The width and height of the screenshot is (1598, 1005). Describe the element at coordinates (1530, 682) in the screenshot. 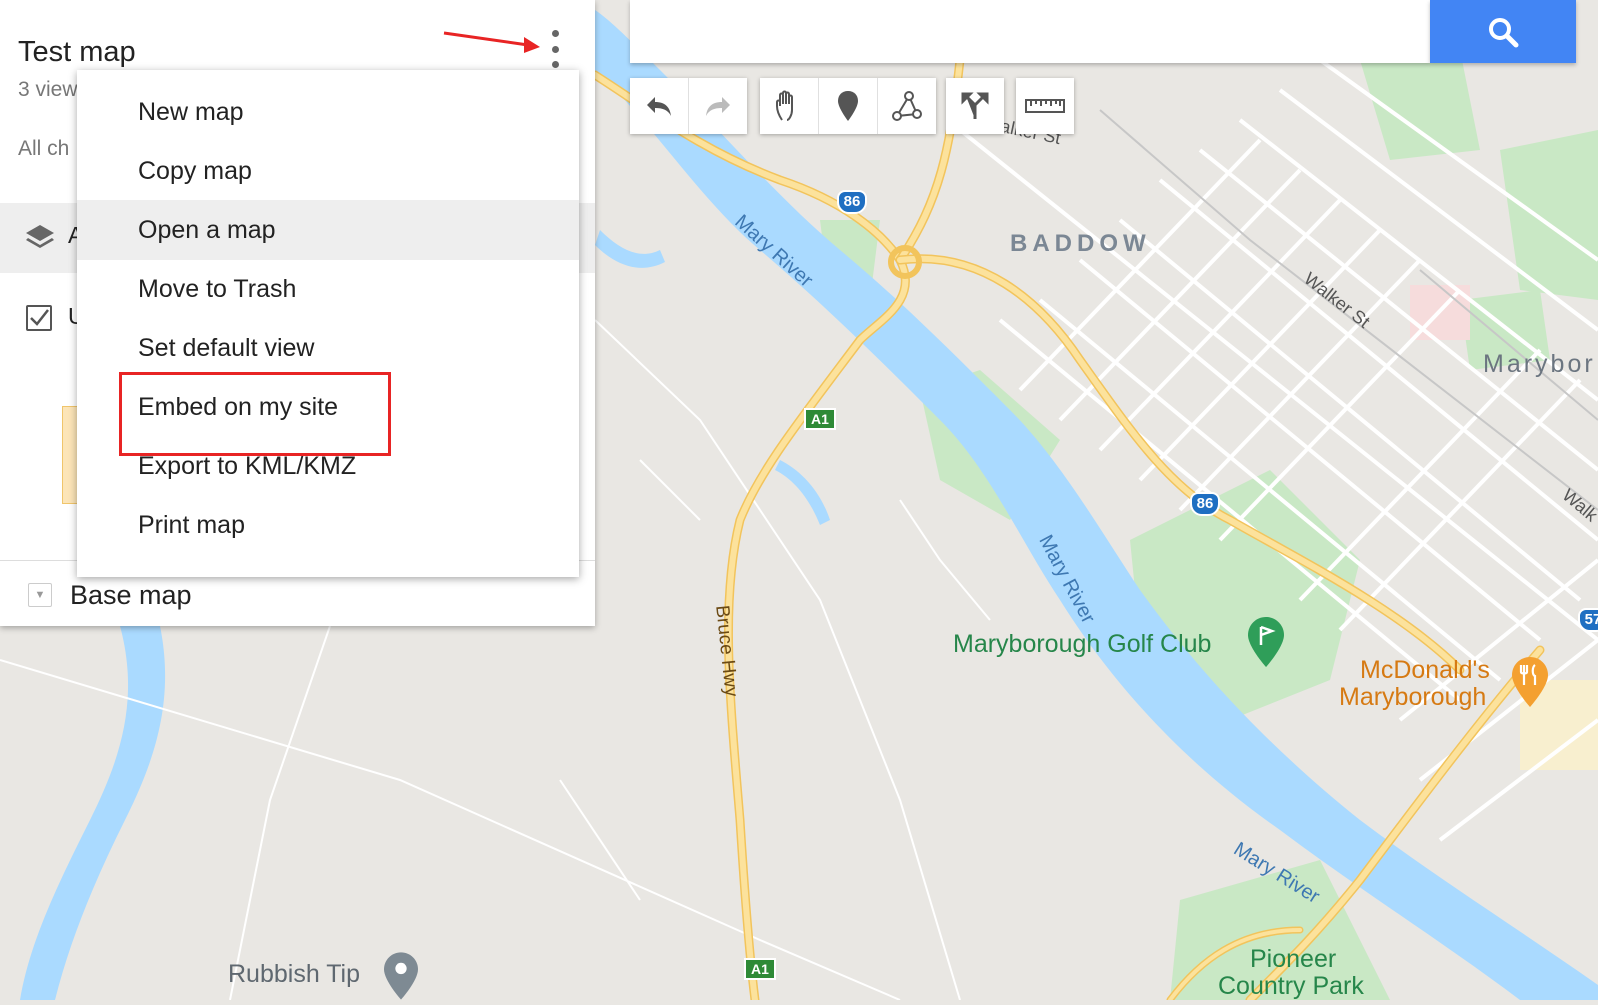

I see `restaurant-pin-icon` at that location.